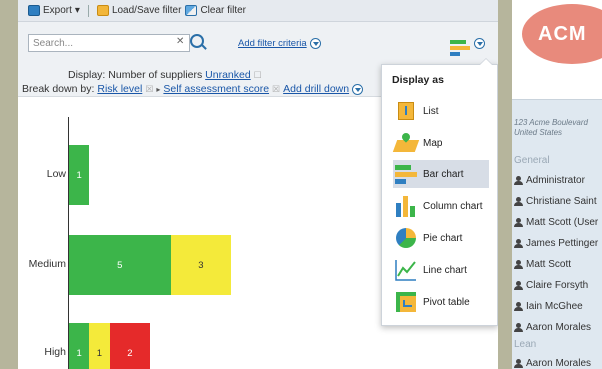  I want to click on bar-segment: 5, so click(120, 265).